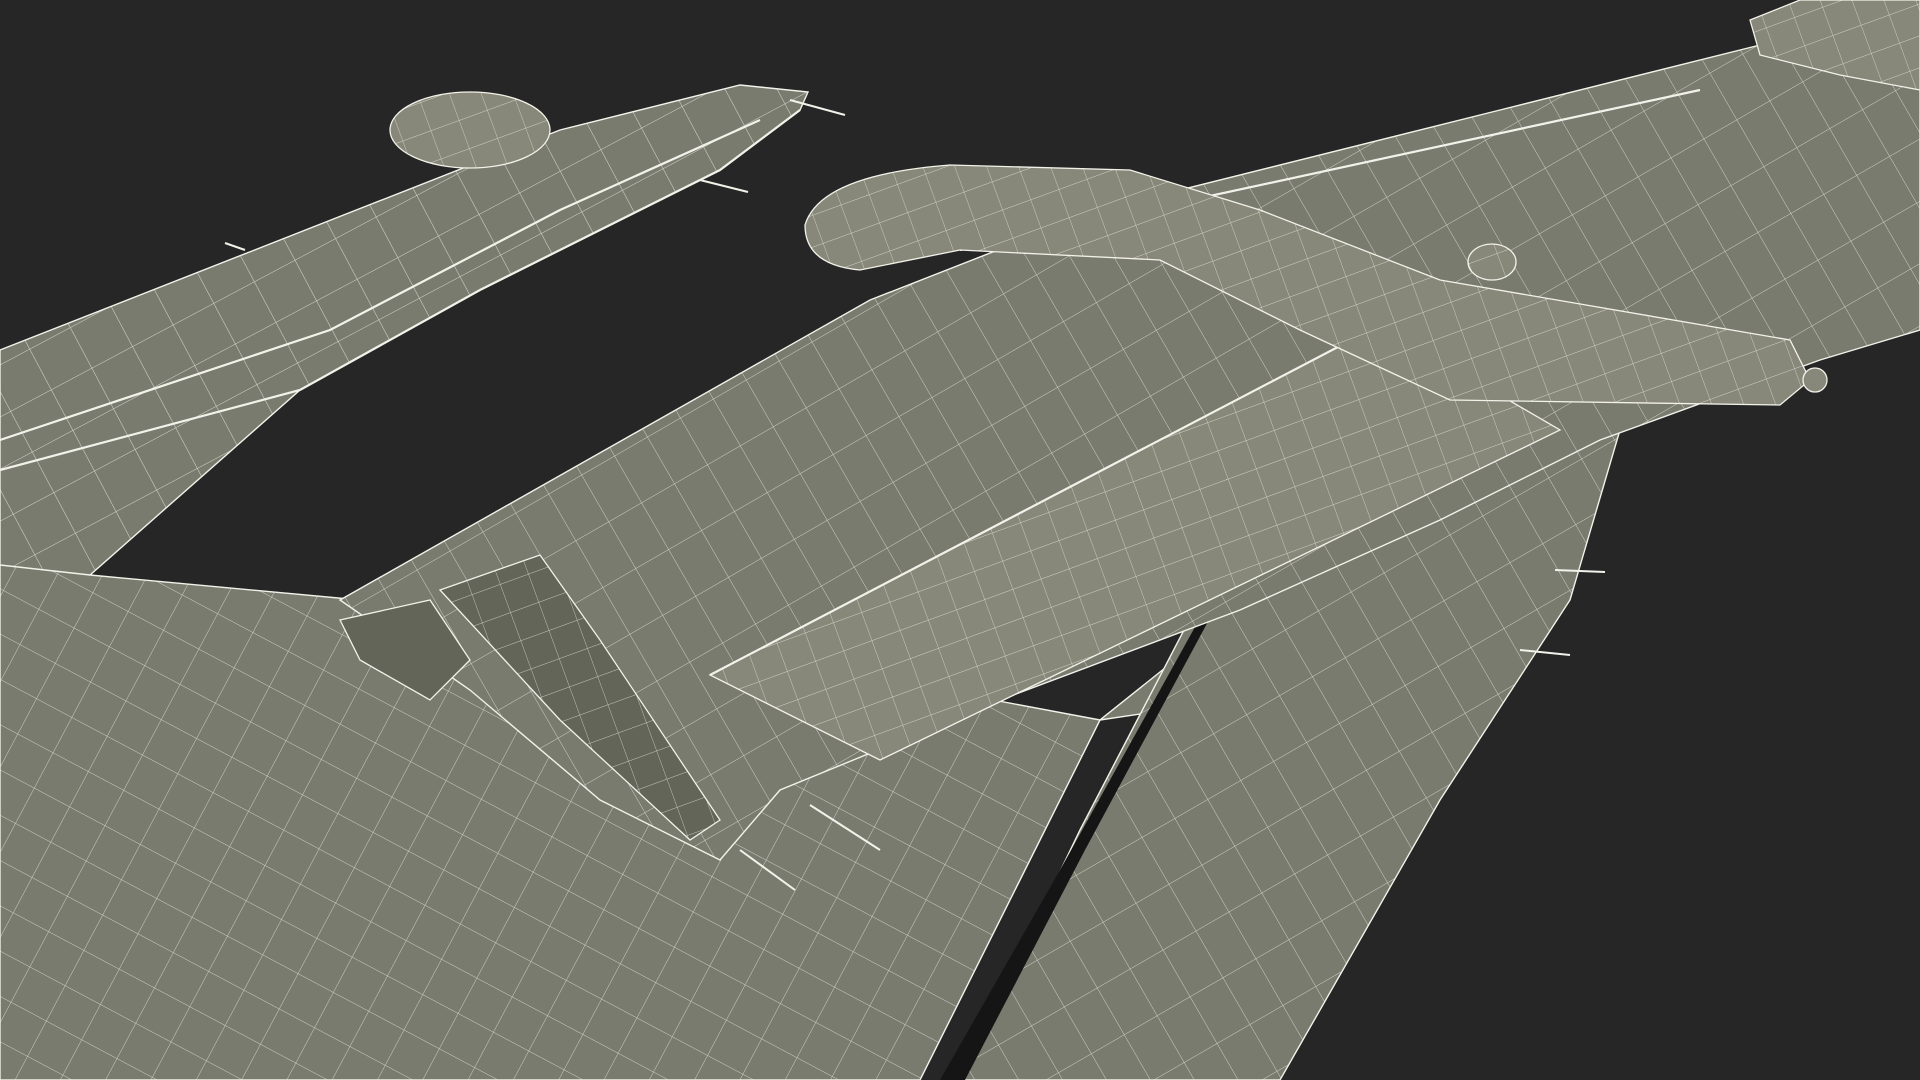 Image resolution: width=1920 pixels, height=1080 pixels. I want to click on nacelle-nose-cap, so click(1815, 380).